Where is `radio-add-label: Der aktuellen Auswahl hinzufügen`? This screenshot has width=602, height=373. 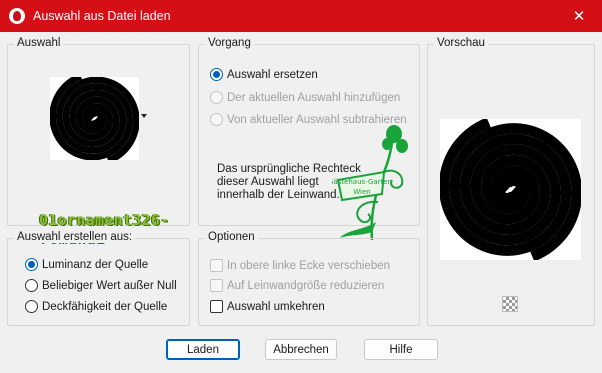 radio-add-label: Der aktuellen Auswahl hinzufügen is located at coordinates (314, 97).